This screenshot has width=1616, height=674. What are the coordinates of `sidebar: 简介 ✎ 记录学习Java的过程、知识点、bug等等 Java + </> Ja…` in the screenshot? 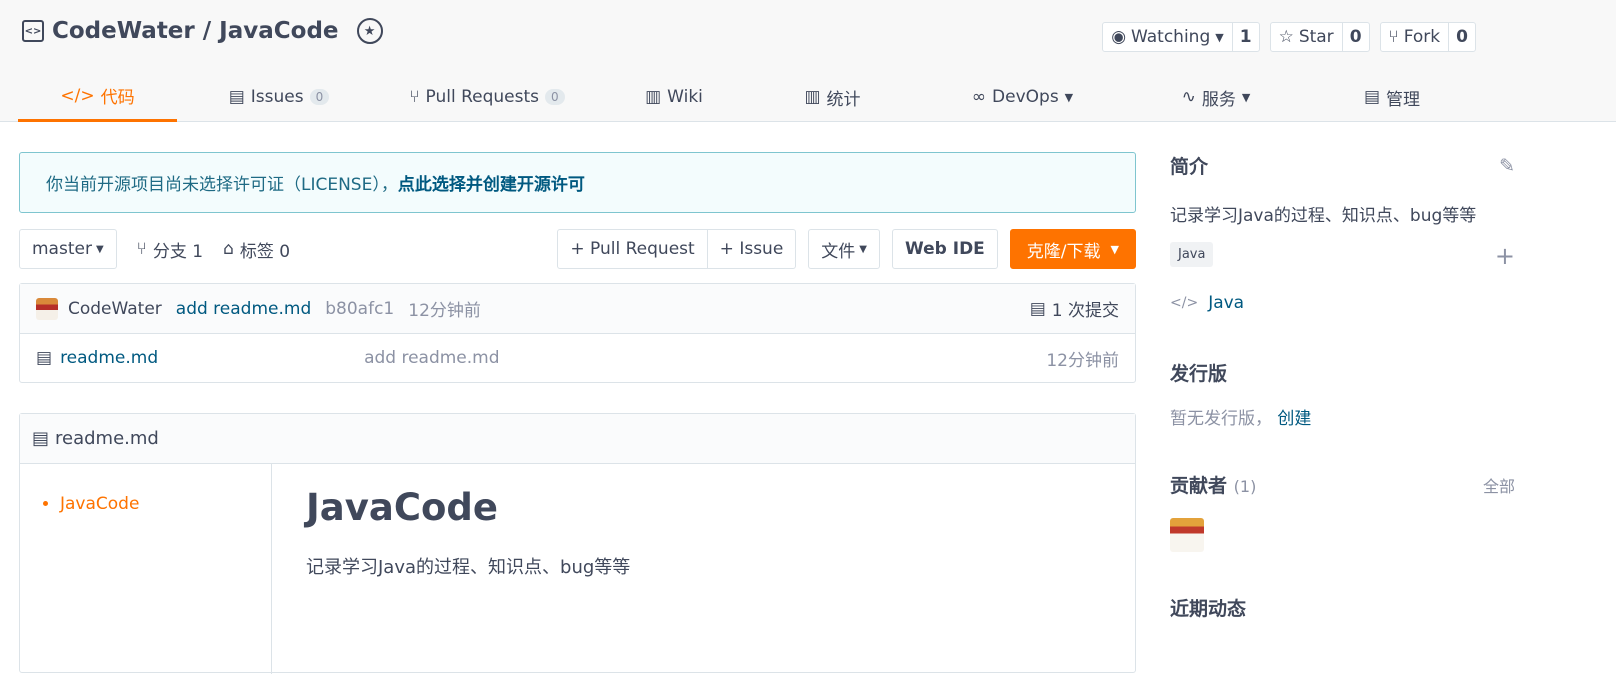 It's located at (1342, 386).